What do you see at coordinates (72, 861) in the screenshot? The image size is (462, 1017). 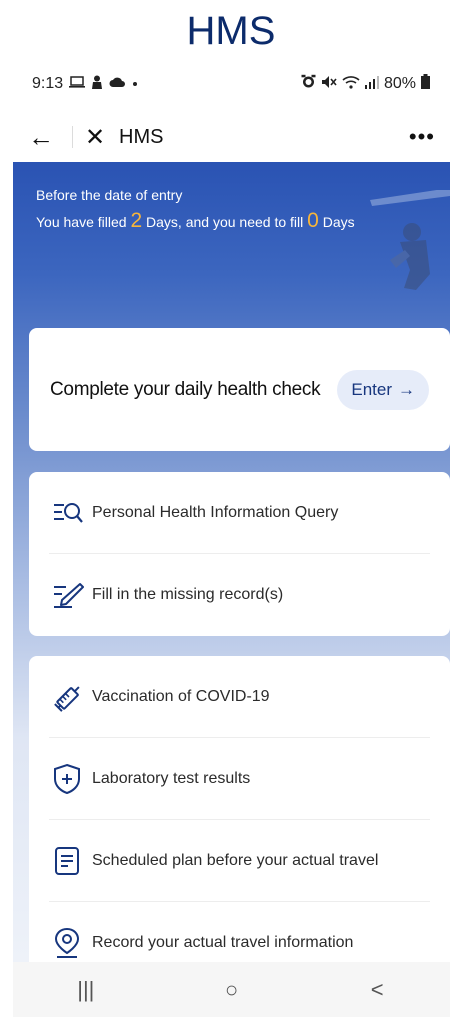 I see `document-icon` at bounding box center [72, 861].